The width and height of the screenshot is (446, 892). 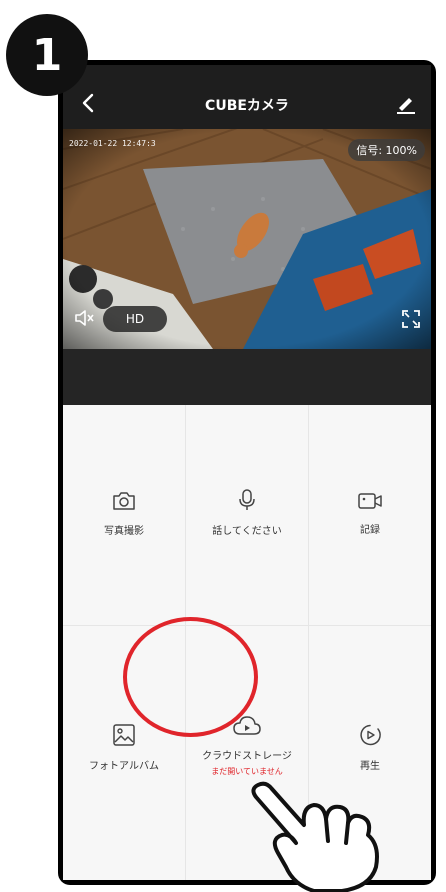 I want to click on record-button: 記録, so click(x=370, y=513).